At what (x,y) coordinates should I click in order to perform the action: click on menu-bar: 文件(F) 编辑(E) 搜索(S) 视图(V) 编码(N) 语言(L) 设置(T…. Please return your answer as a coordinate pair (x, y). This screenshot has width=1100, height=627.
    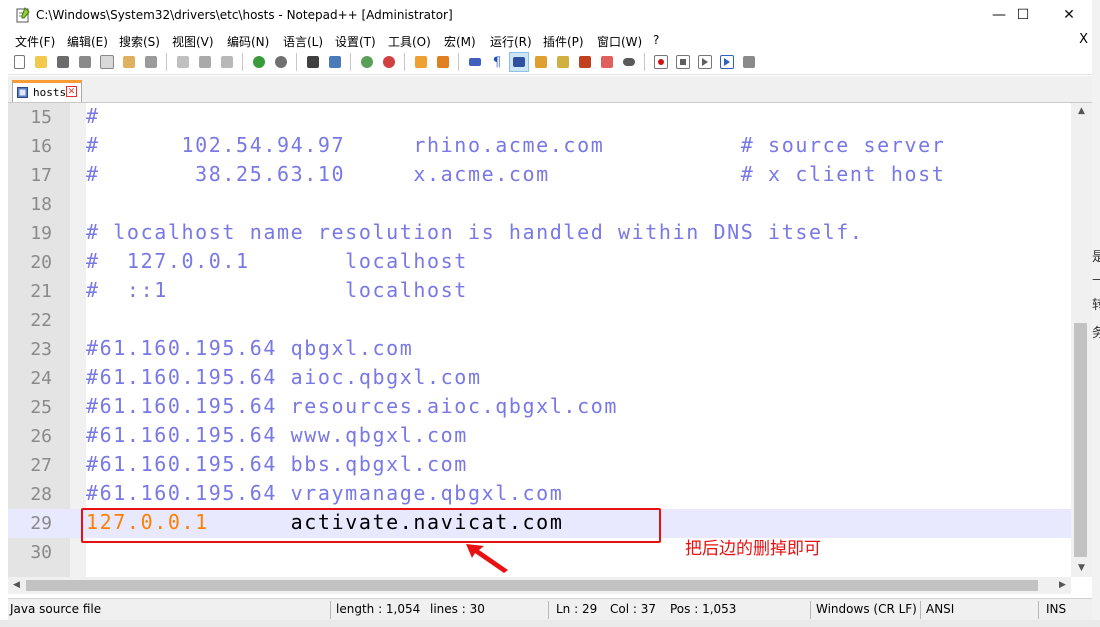
    Looking at the image, I should click on (550, 40).